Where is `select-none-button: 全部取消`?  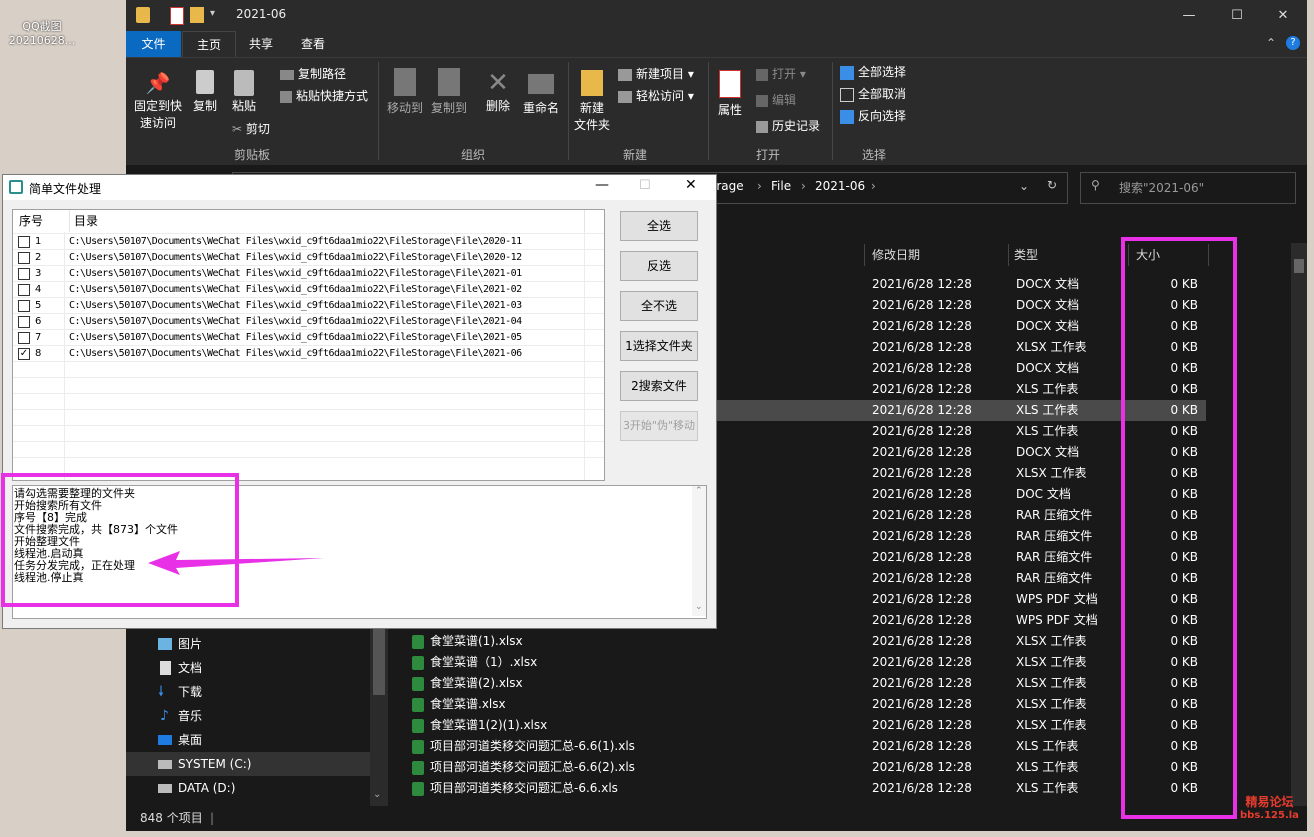 select-none-button: 全部取消 is located at coordinates (873, 94).